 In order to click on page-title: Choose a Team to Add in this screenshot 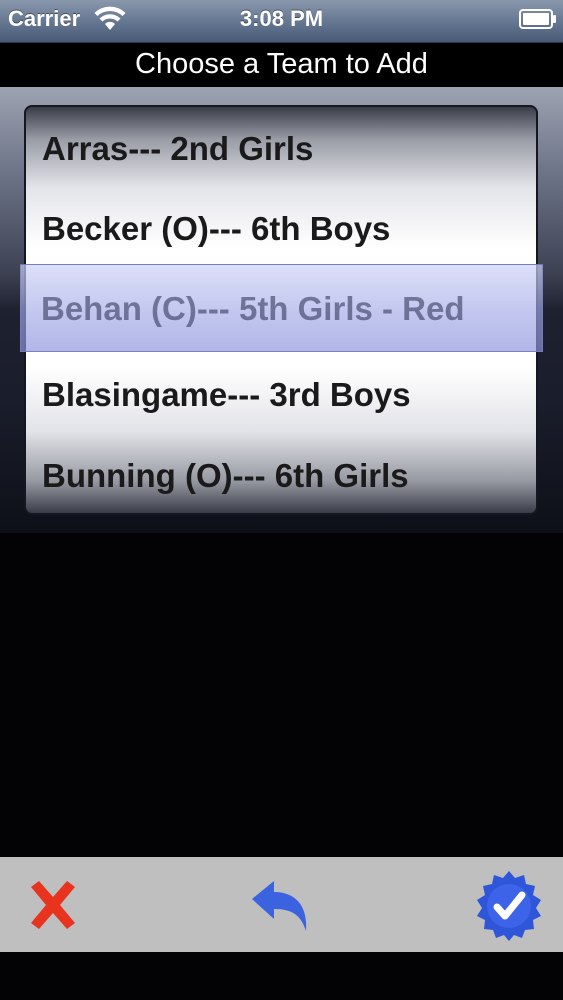, I will do `click(281, 64)`.